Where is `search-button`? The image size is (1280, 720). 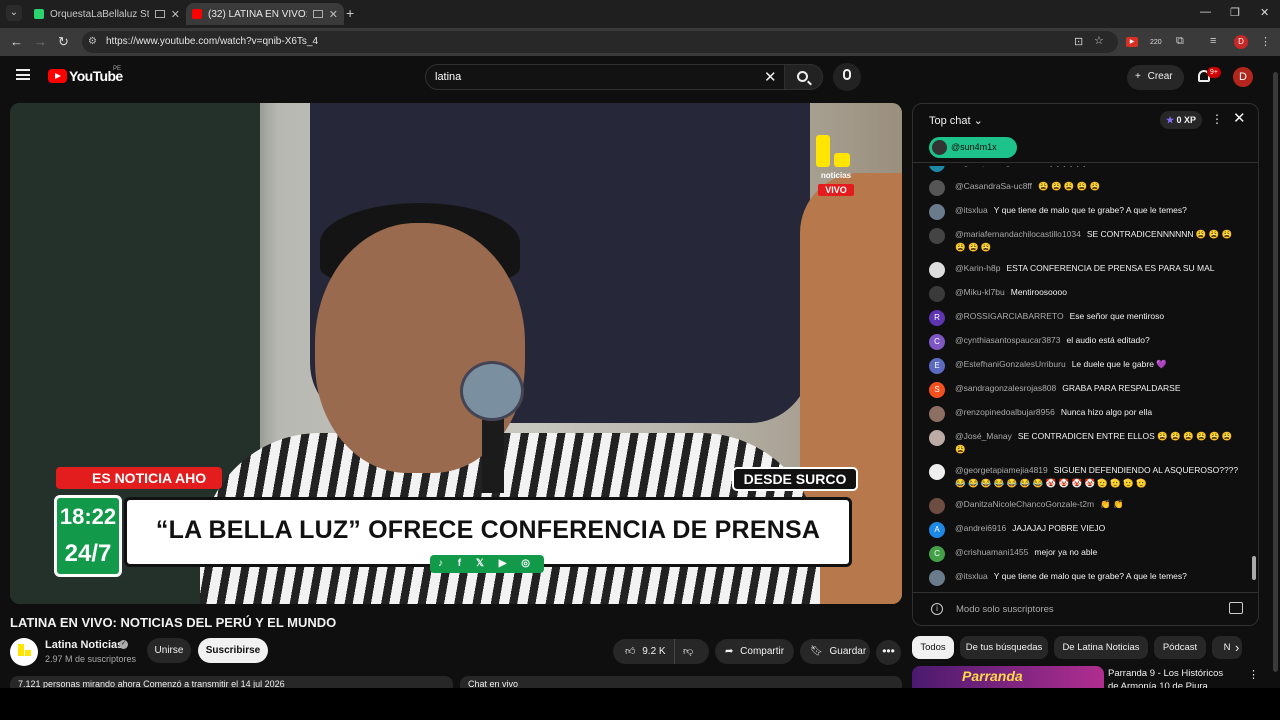
search-button is located at coordinates (803, 77).